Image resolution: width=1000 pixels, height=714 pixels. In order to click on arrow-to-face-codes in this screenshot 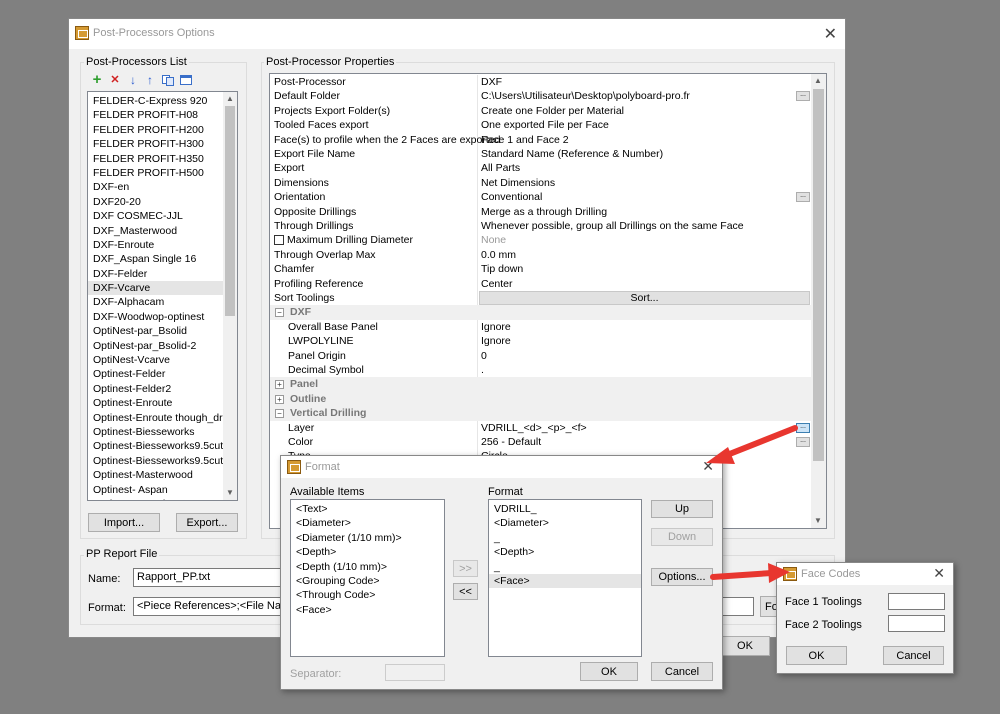, I will do `click(742, 575)`.